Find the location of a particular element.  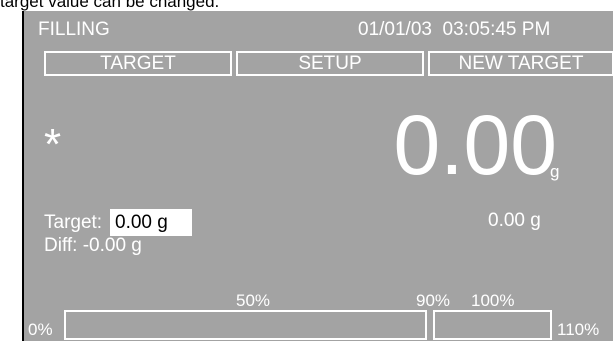

target-value-display: 0.00 g is located at coordinates (514, 220).